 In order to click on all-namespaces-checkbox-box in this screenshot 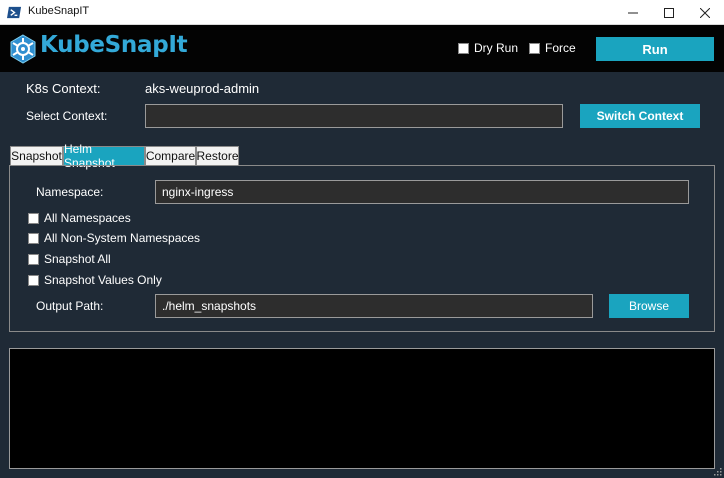, I will do `click(33, 218)`.